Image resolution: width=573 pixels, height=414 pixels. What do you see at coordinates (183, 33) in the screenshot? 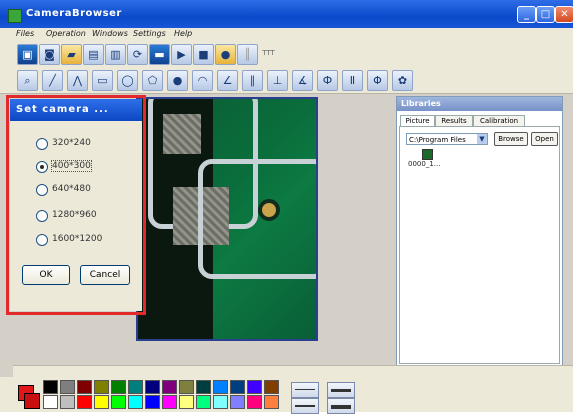
I see `menu-help: Help` at bounding box center [183, 33].